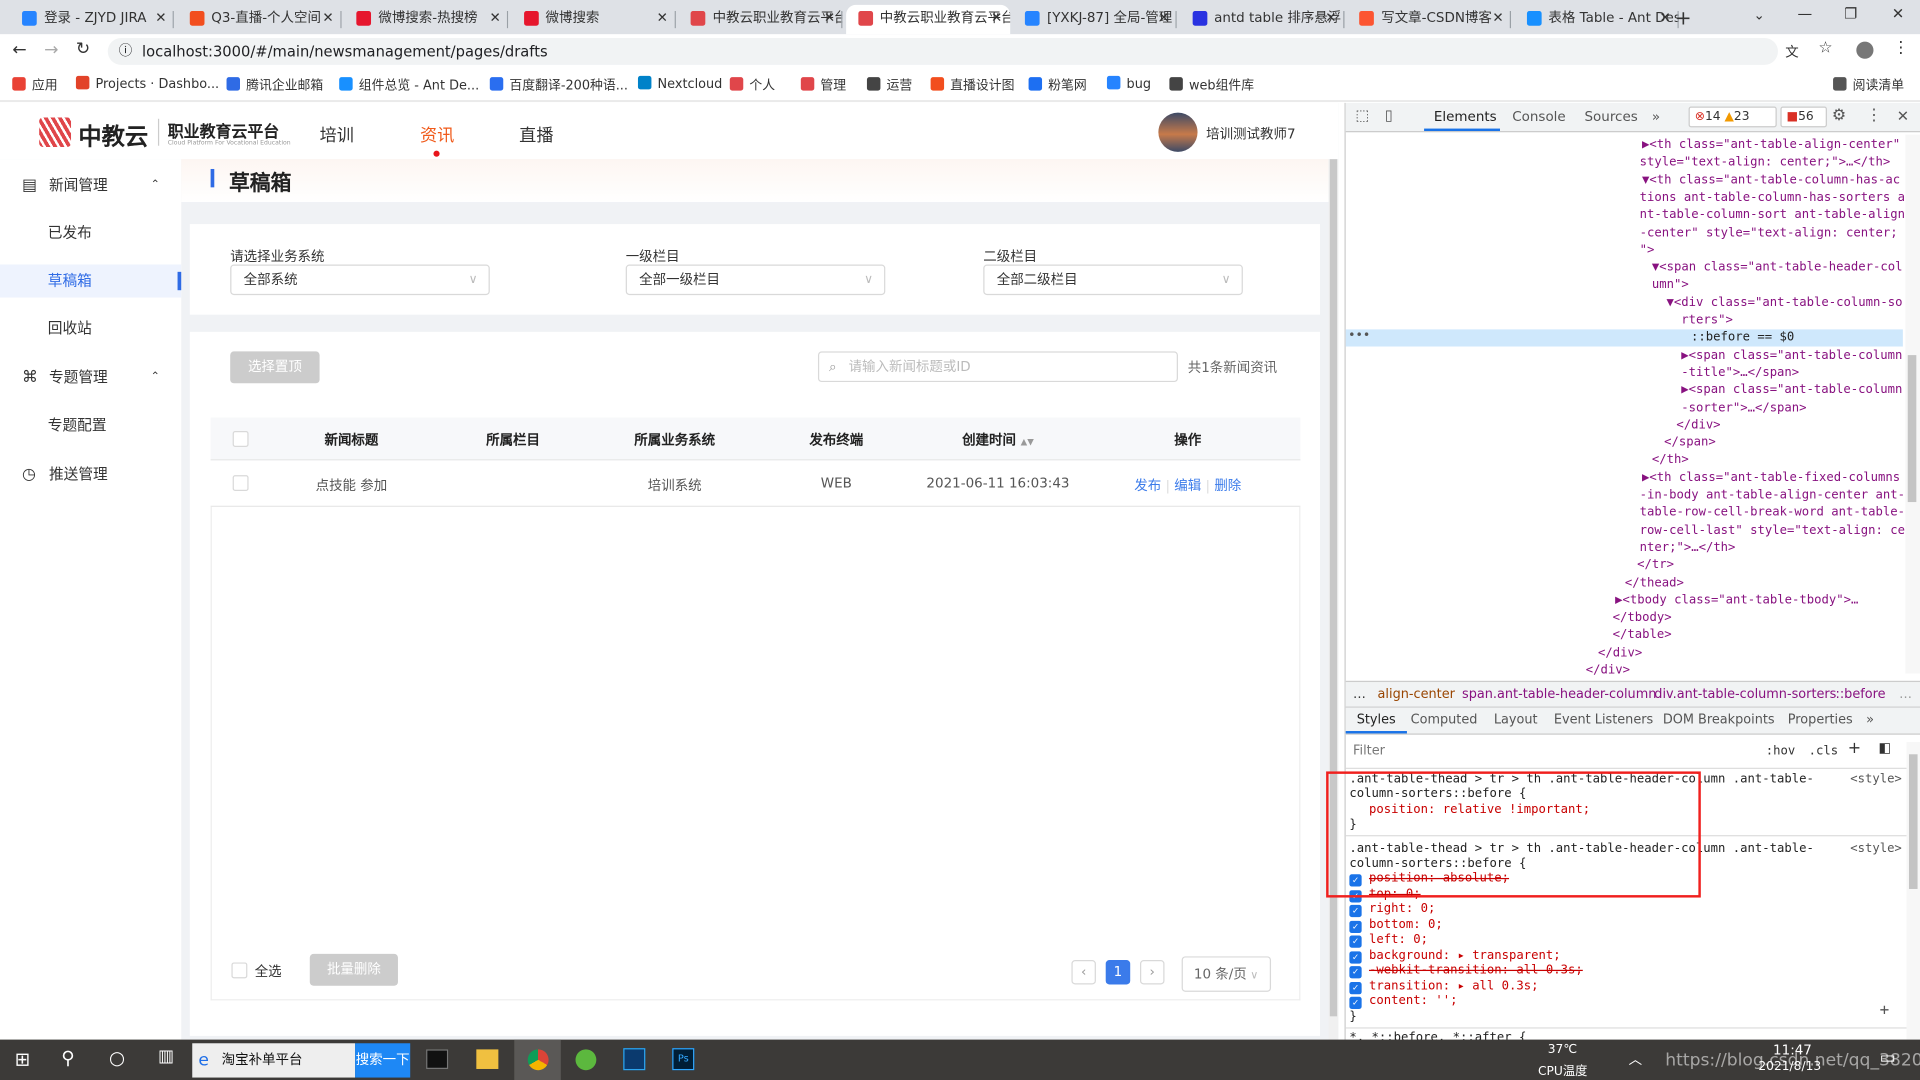 The image size is (1920, 1080). What do you see at coordinates (1333, 599) in the screenshot?
I see `page-scrollbar` at bounding box center [1333, 599].